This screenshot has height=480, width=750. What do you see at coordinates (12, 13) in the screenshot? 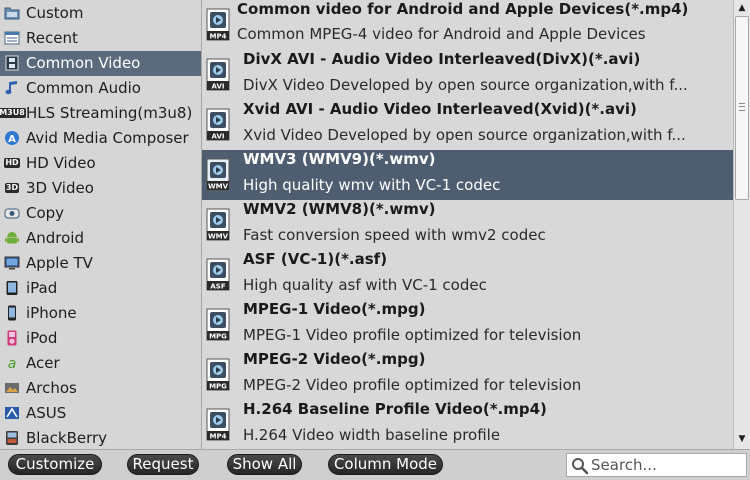
I see `folder-icon` at bounding box center [12, 13].